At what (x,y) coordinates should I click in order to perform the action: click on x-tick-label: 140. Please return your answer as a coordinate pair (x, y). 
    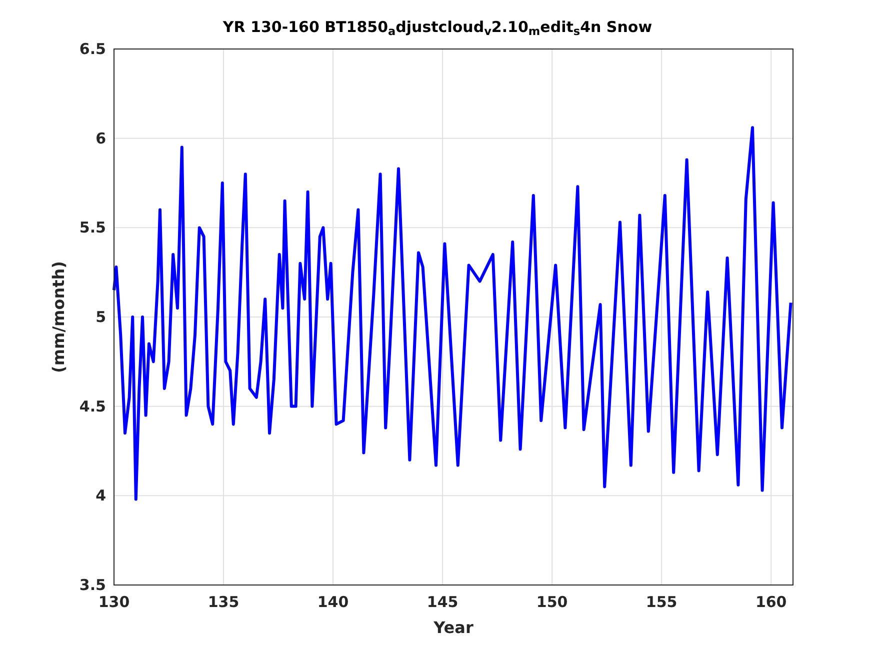
    Looking at the image, I should click on (333, 602).